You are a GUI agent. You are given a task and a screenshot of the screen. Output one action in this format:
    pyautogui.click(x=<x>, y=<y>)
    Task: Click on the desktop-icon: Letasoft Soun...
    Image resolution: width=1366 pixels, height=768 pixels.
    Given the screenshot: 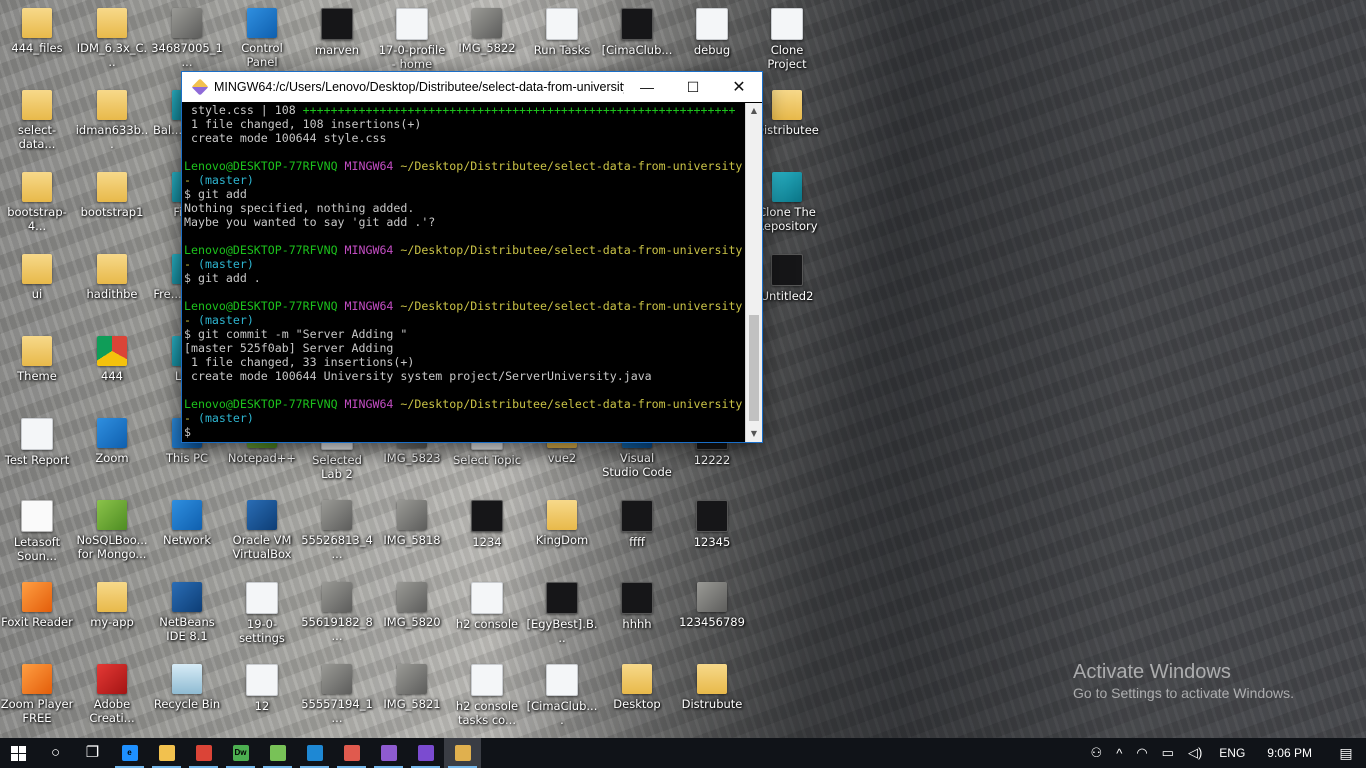 What is the action you would take?
    pyautogui.click(x=37, y=534)
    